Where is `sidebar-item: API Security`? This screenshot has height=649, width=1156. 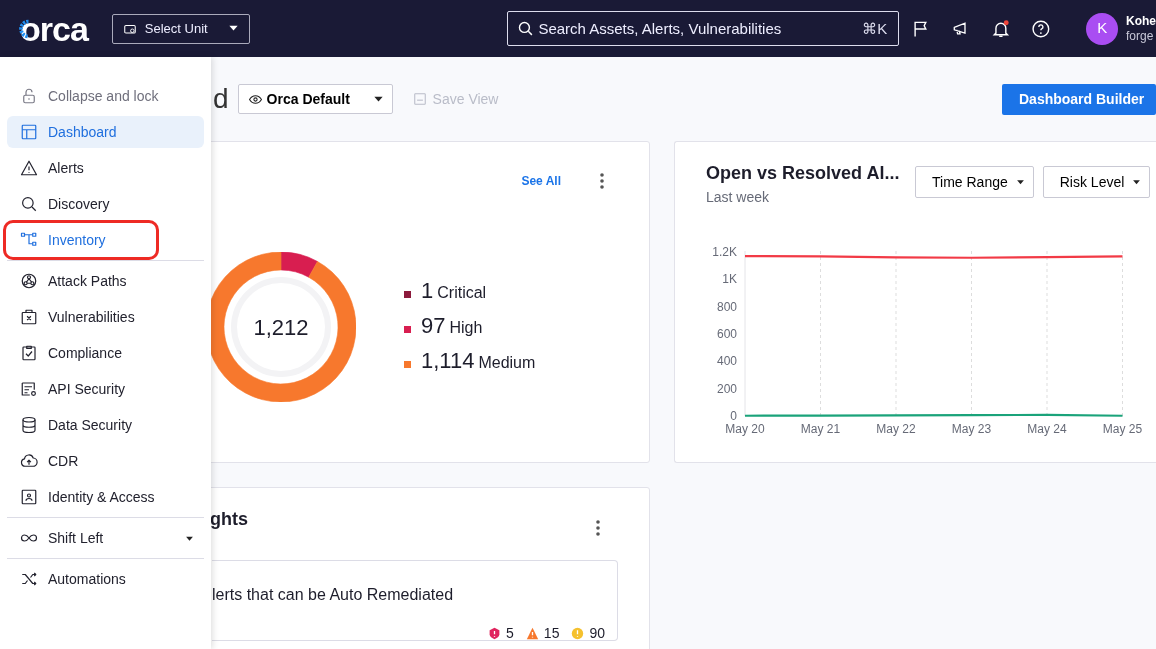 sidebar-item: API Security is located at coordinates (105, 389).